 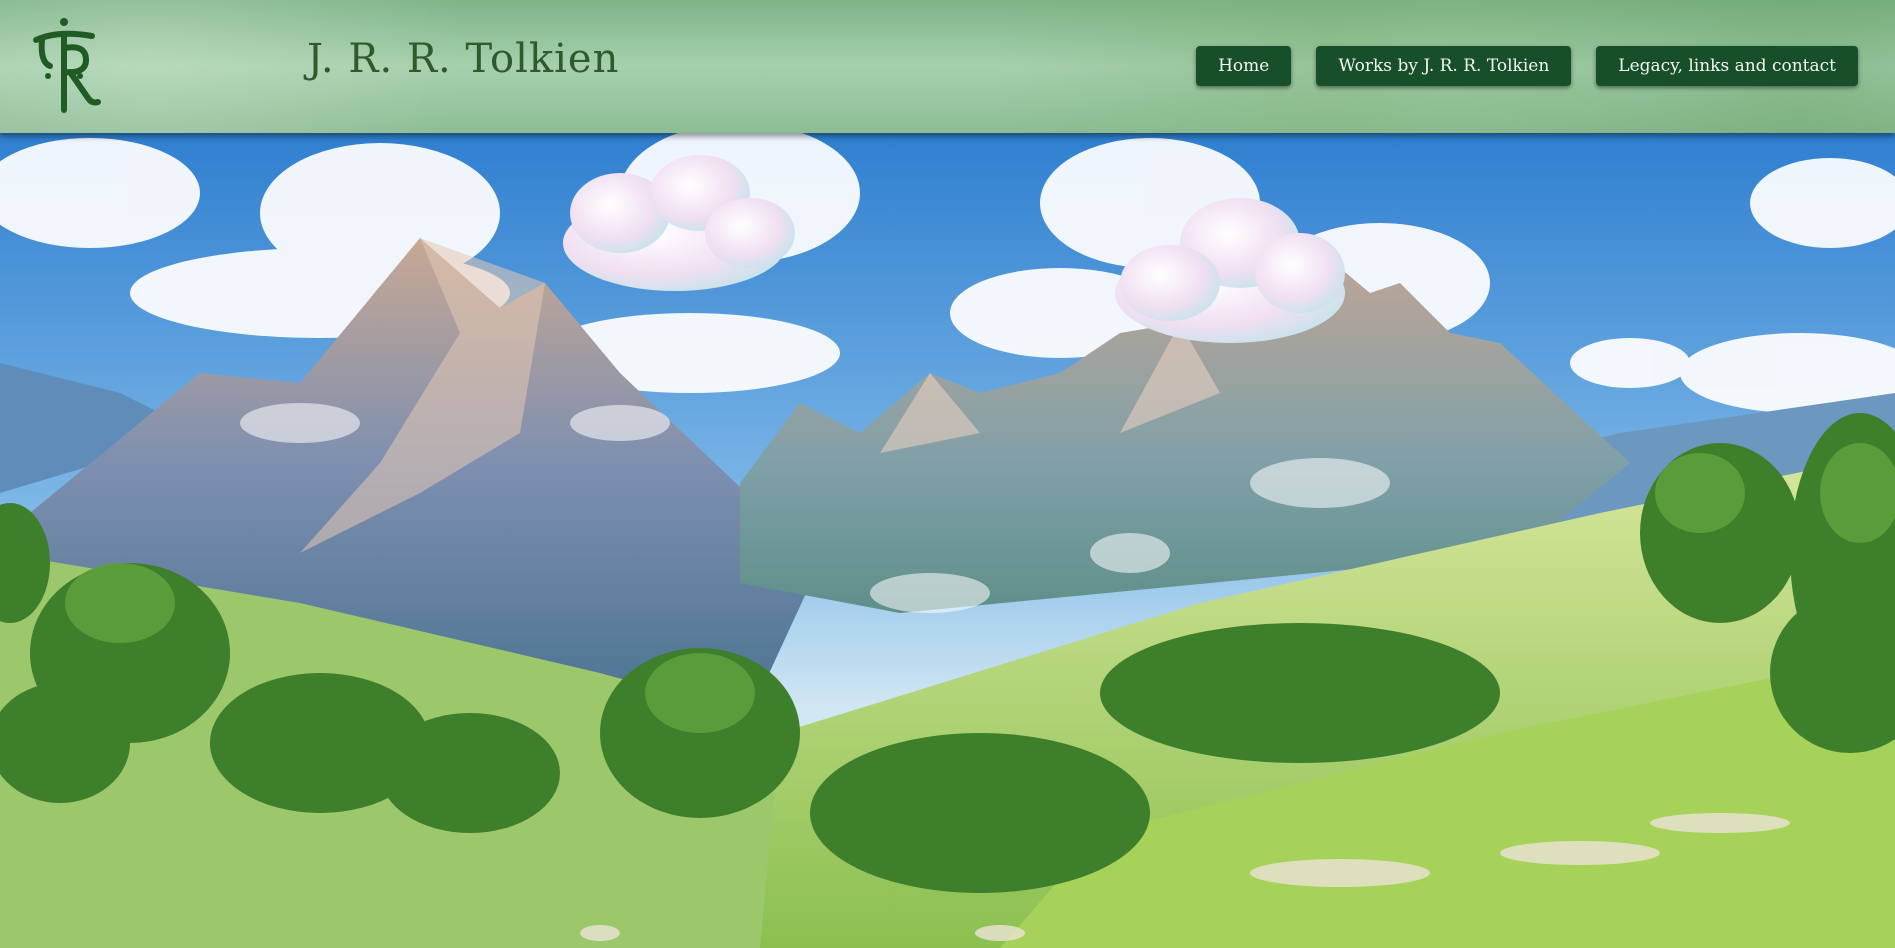 I want to click on nav-works-button: Works by J. R. R. Tolkien, so click(x=1444, y=66).